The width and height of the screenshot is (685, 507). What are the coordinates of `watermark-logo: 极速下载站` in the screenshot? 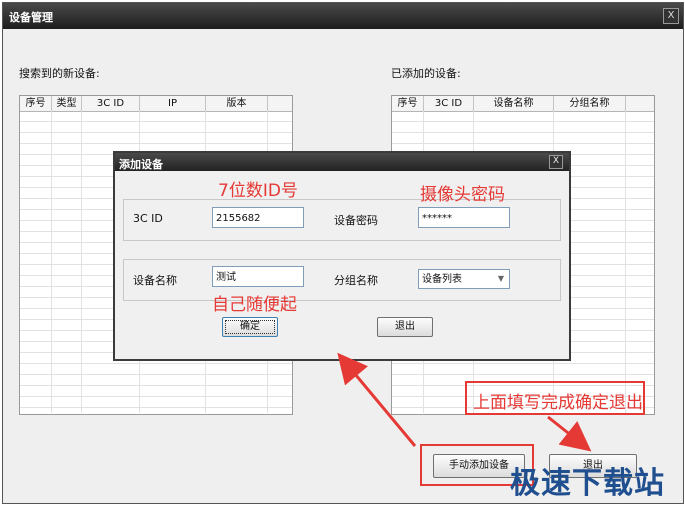 It's located at (587, 483).